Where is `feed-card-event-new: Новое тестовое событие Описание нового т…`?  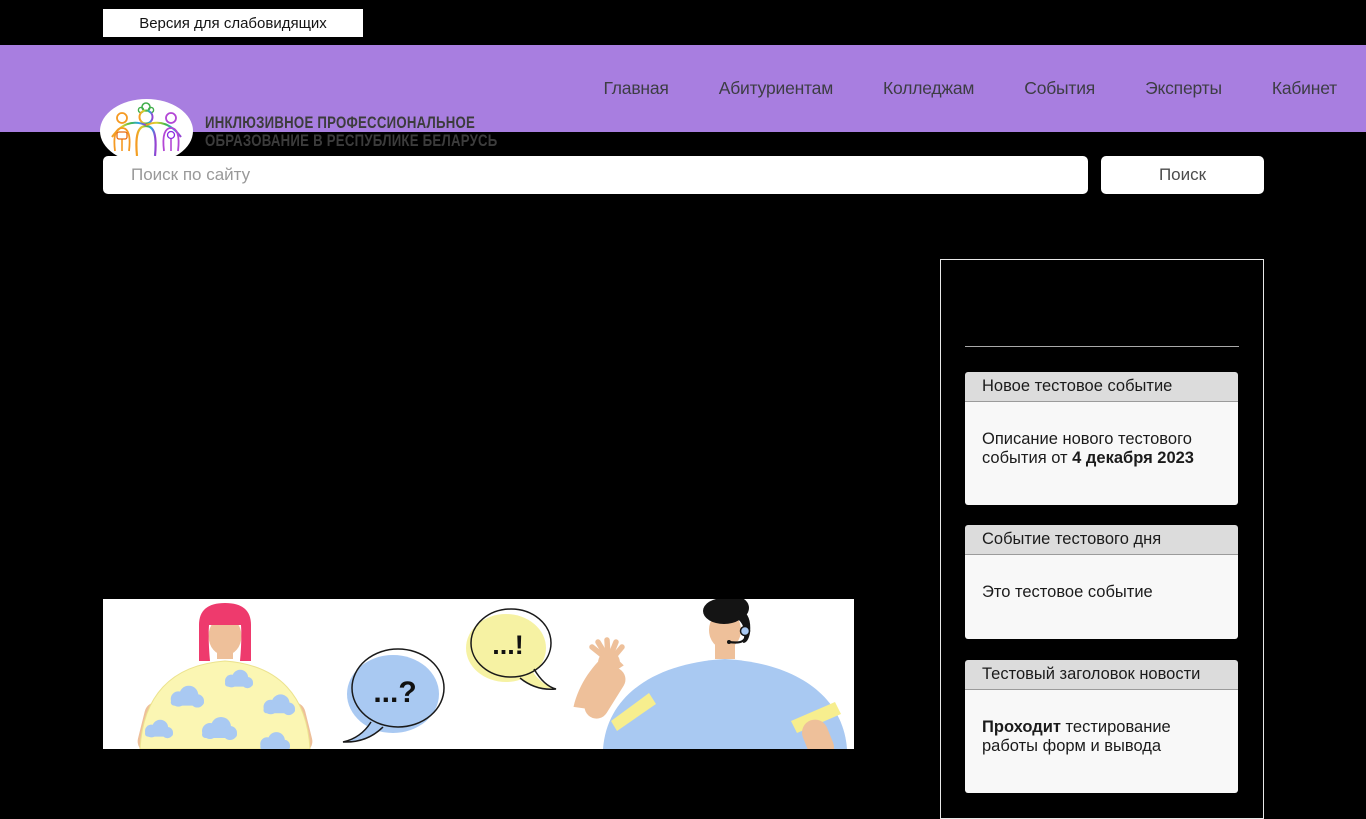 feed-card-event-new: Новое тестовое событие Описание нового т… is located at coordinates (1101, 438).